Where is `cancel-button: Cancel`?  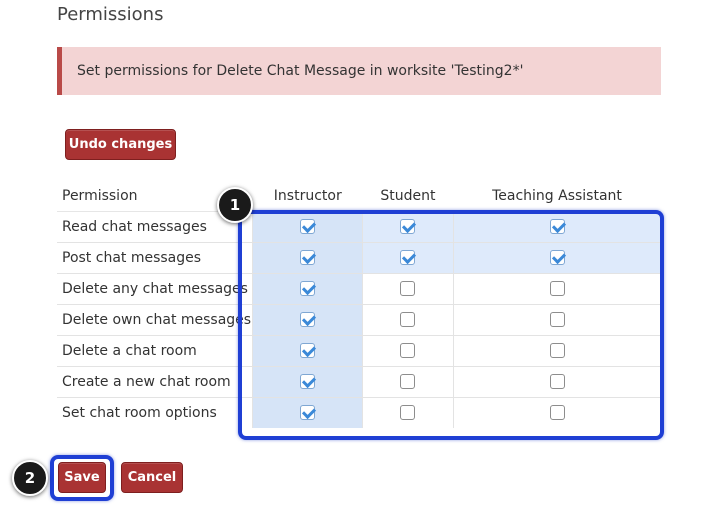
cancel-button: Cancel is located at coordinates (152, 477).